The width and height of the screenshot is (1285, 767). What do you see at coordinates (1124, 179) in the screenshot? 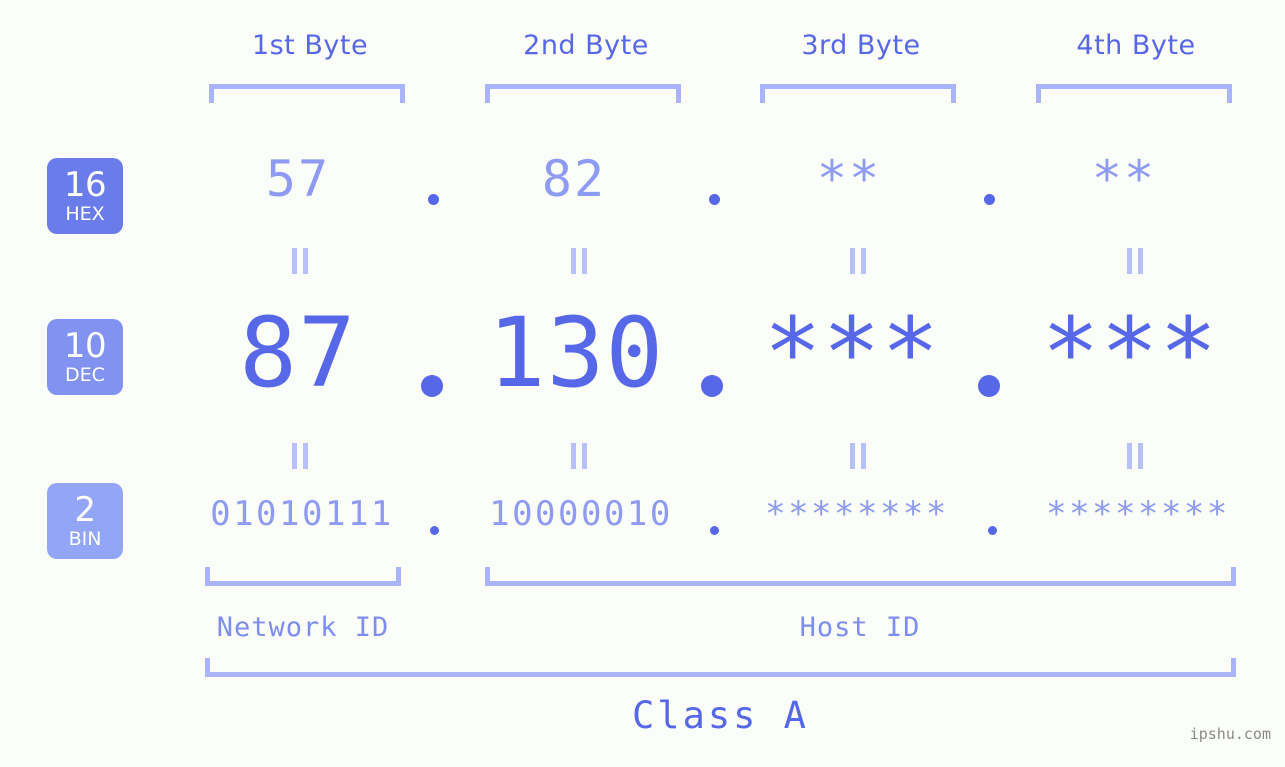
I see `hex-value-byte-4: **` at bounding box center [1124, 179].